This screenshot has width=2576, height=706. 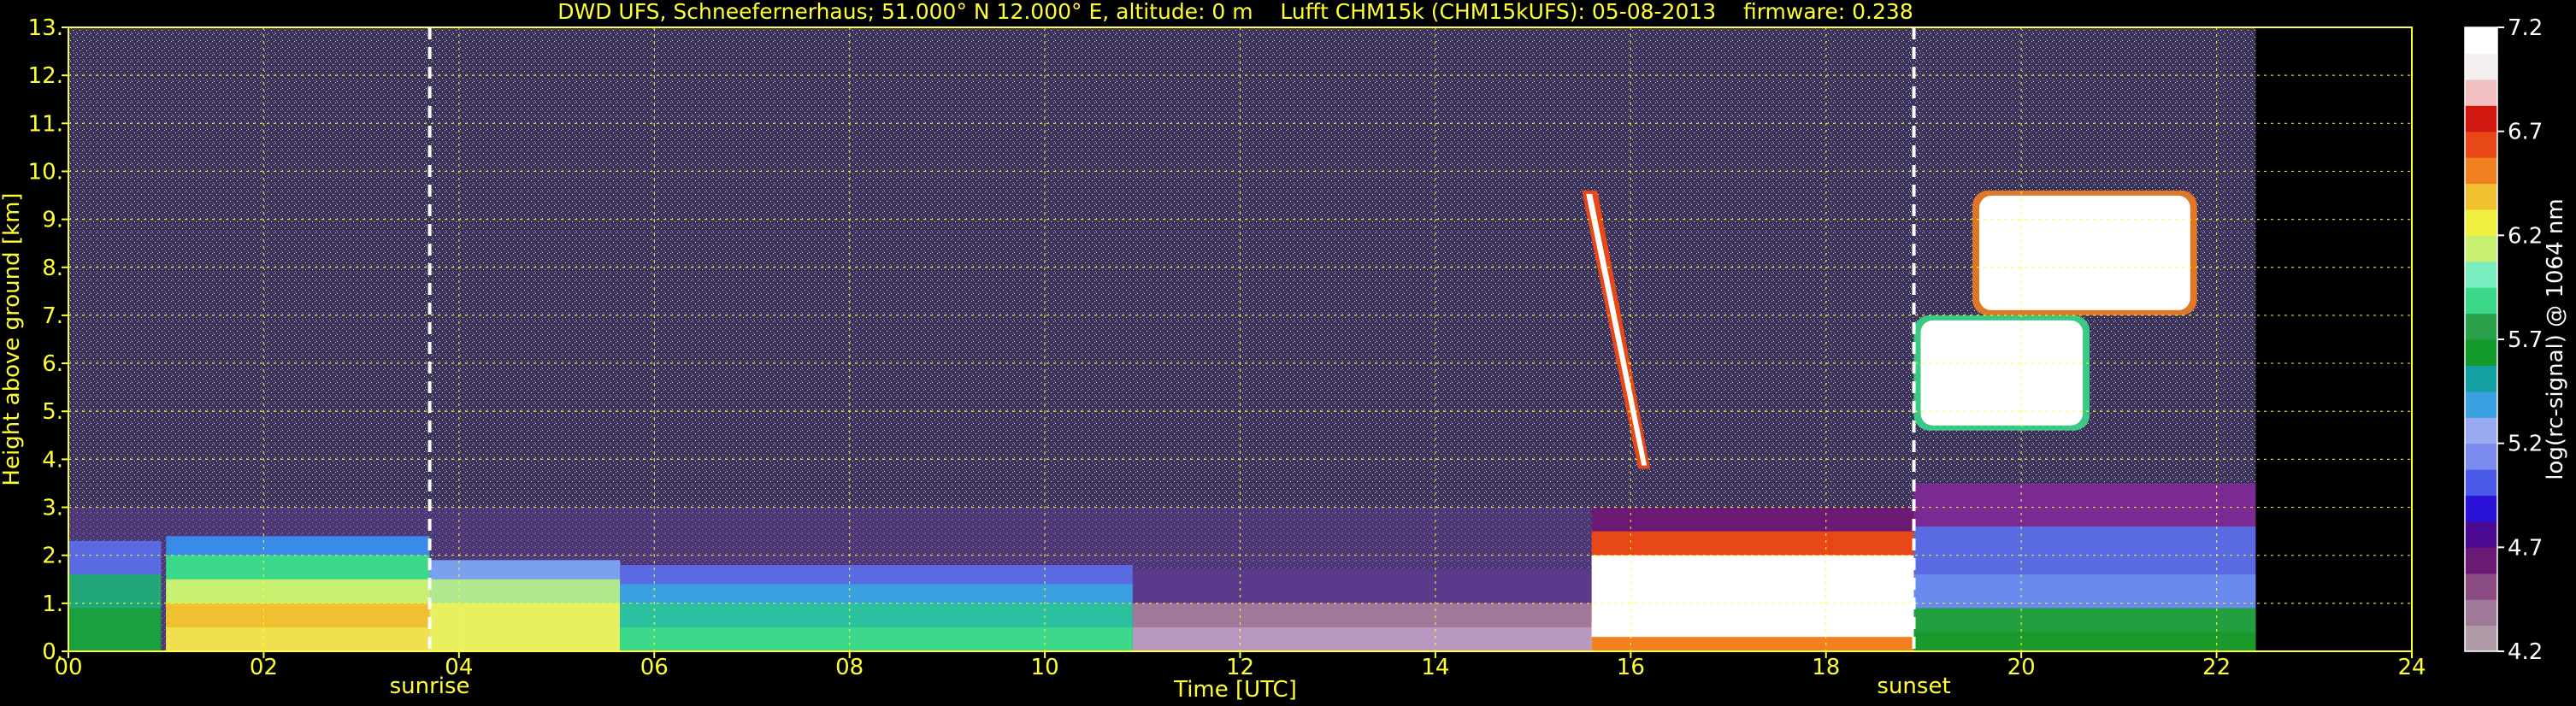 What do you see at coordinates (1435, 667) in the screenshot?
I see `x-tick-label: 14` at bounding box center [1435, 667].